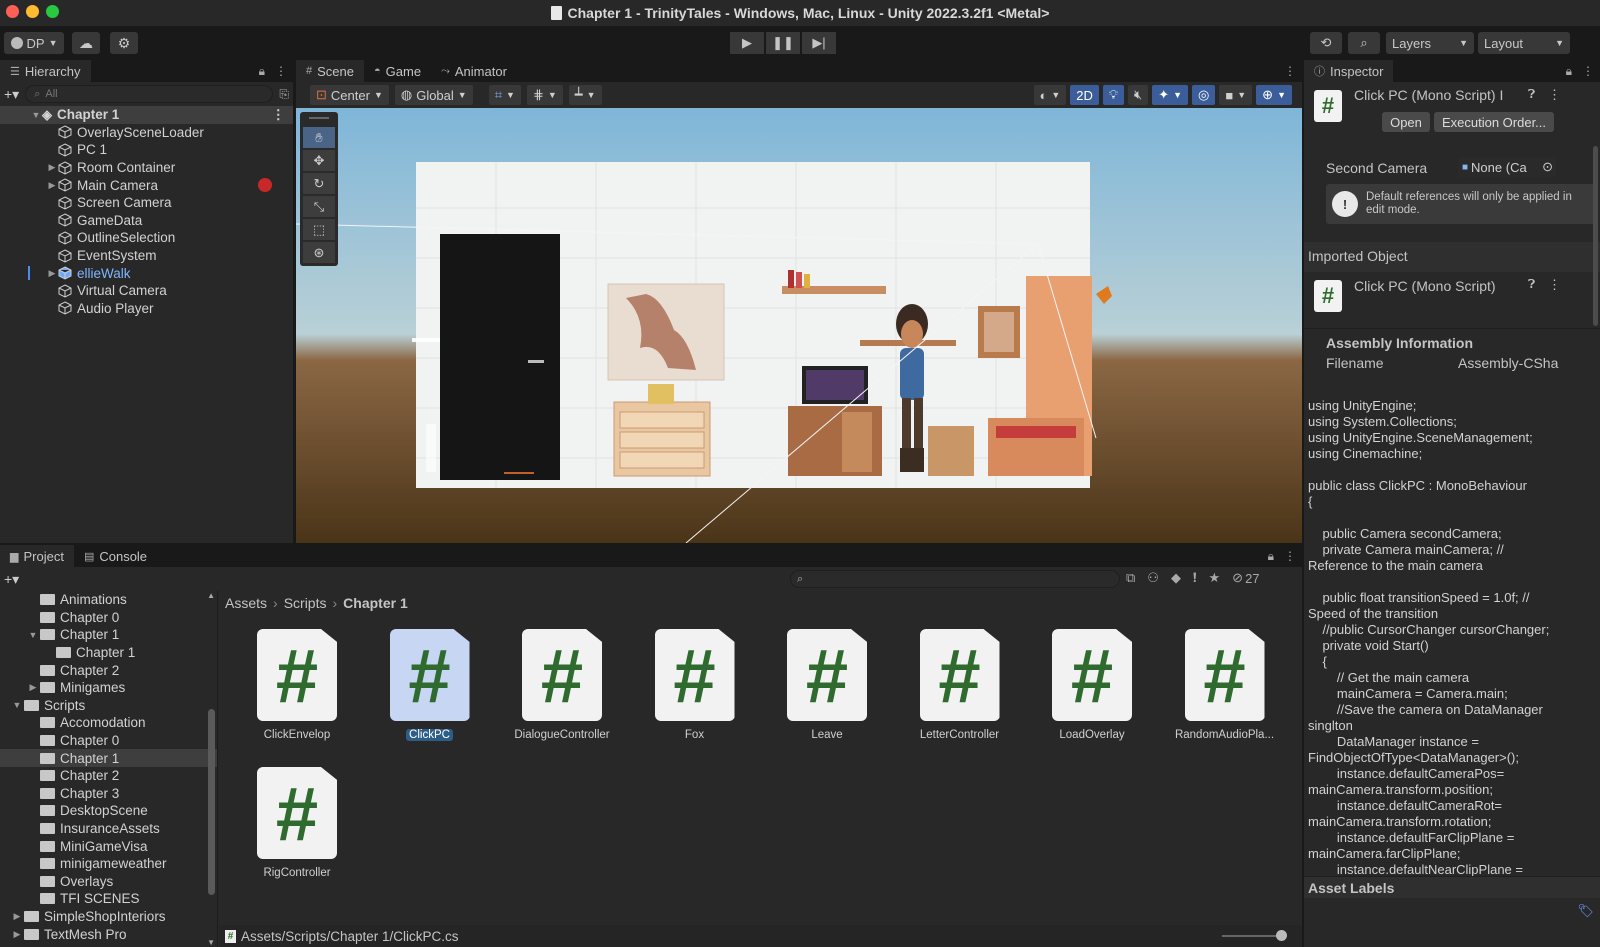 The width and height of the screenshot is (1600, 947). I want to click on second-camera-object-field: ■ None (Ca ⊙, so click(1507, 167).